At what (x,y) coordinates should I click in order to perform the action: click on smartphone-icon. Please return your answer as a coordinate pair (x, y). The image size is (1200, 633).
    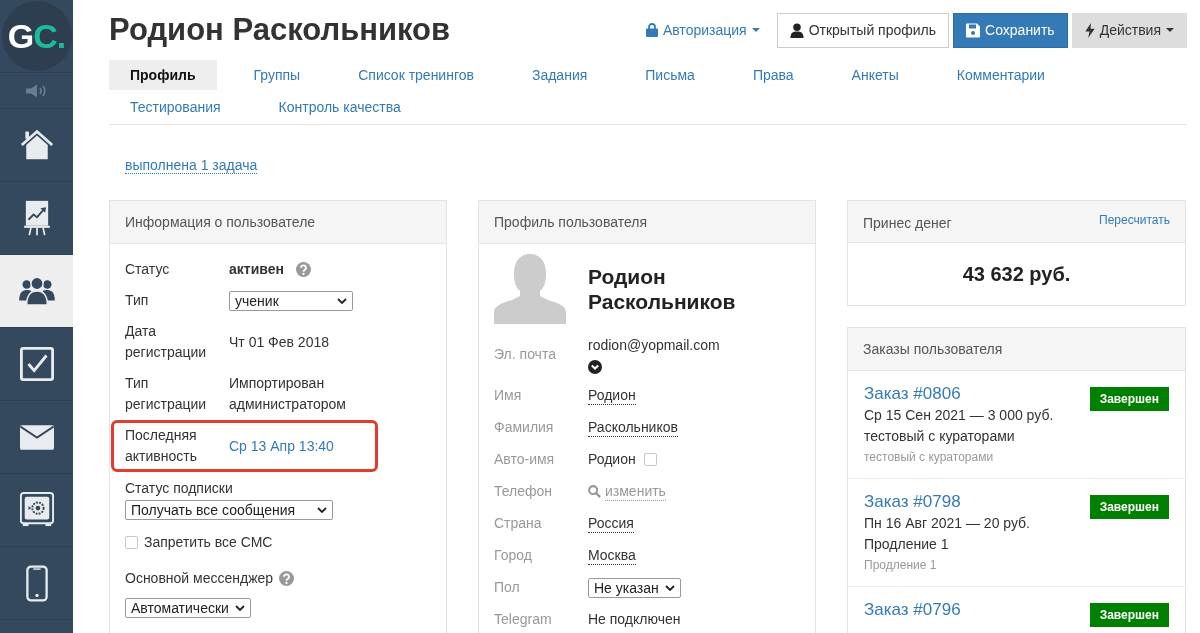
    Looking at the image, I should click on (36, 583).